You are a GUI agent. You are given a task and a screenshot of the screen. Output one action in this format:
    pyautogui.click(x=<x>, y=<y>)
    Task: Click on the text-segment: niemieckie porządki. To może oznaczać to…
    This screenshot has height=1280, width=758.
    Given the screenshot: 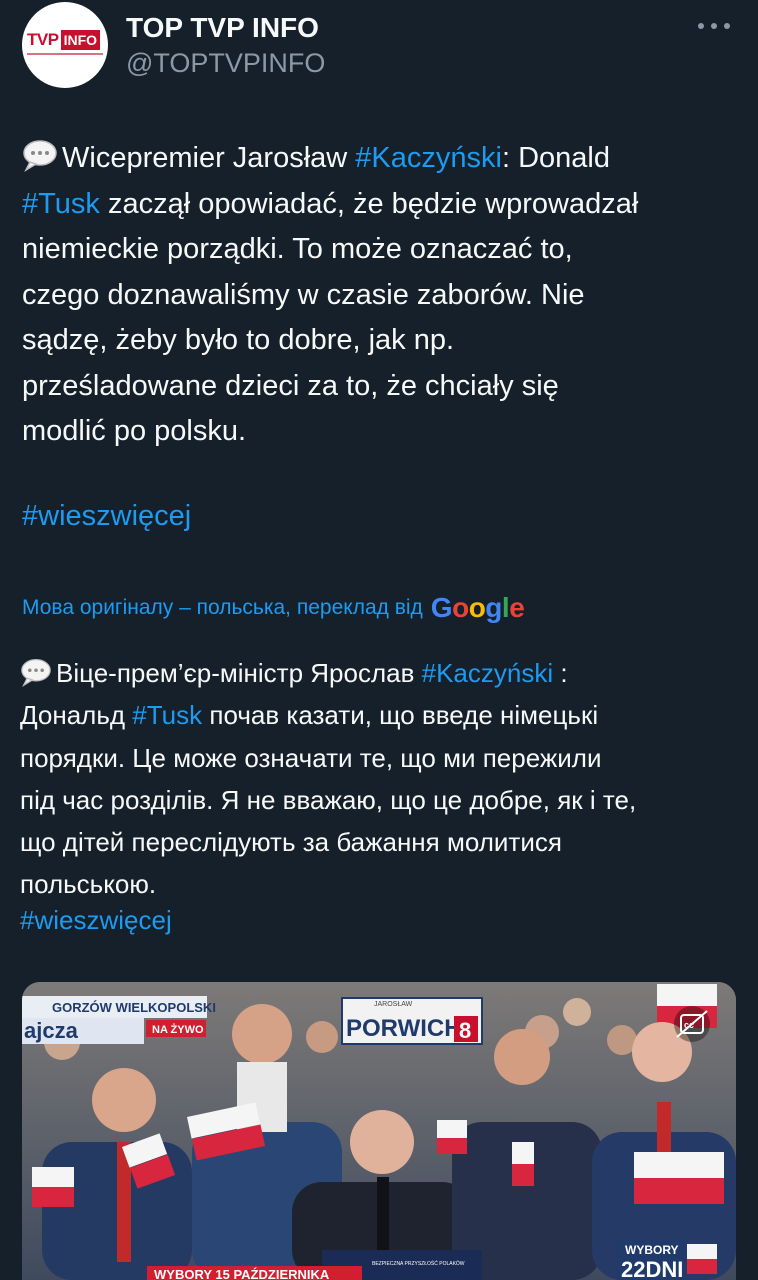 What is the action you would take?
    pyautogui.click(x=297, y=249)
    